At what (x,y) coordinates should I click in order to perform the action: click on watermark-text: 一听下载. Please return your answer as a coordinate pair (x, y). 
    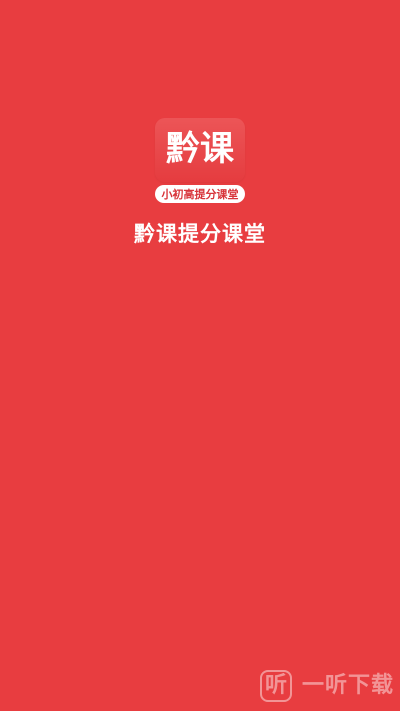
    Looking at the image, I should click on (347, 685).